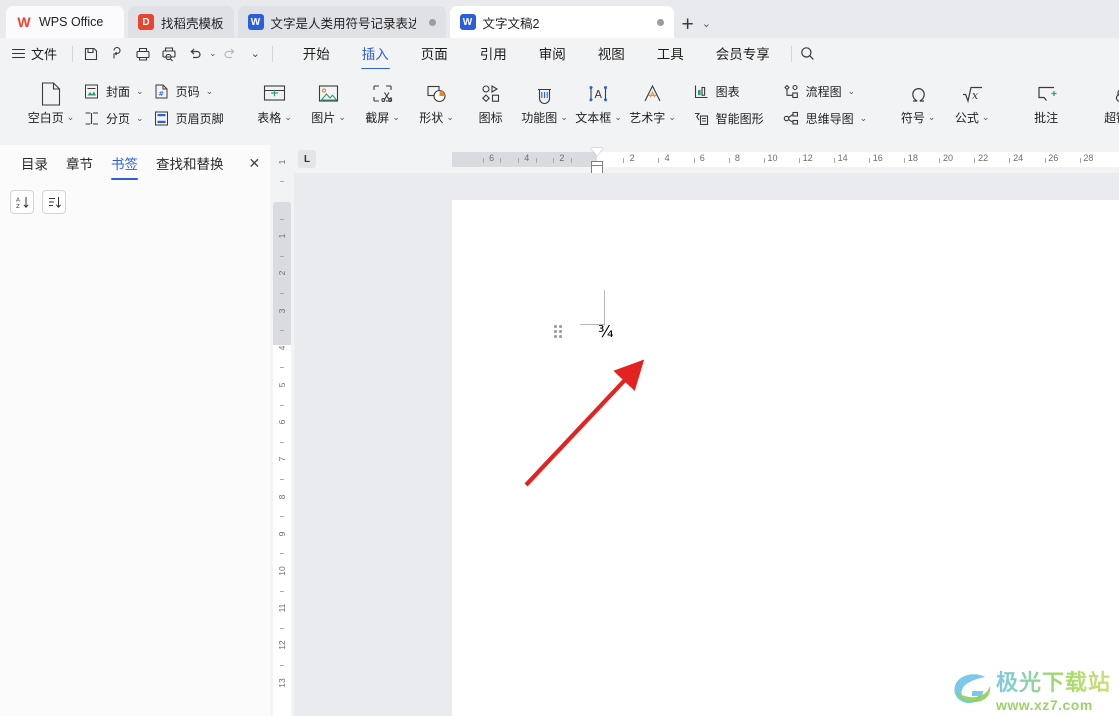 This screenshot has height=716, width=1119. Describe the element at coordinates (329, 99) in the screenshot. I see `picture-button: 图片 ⌄` at that location.